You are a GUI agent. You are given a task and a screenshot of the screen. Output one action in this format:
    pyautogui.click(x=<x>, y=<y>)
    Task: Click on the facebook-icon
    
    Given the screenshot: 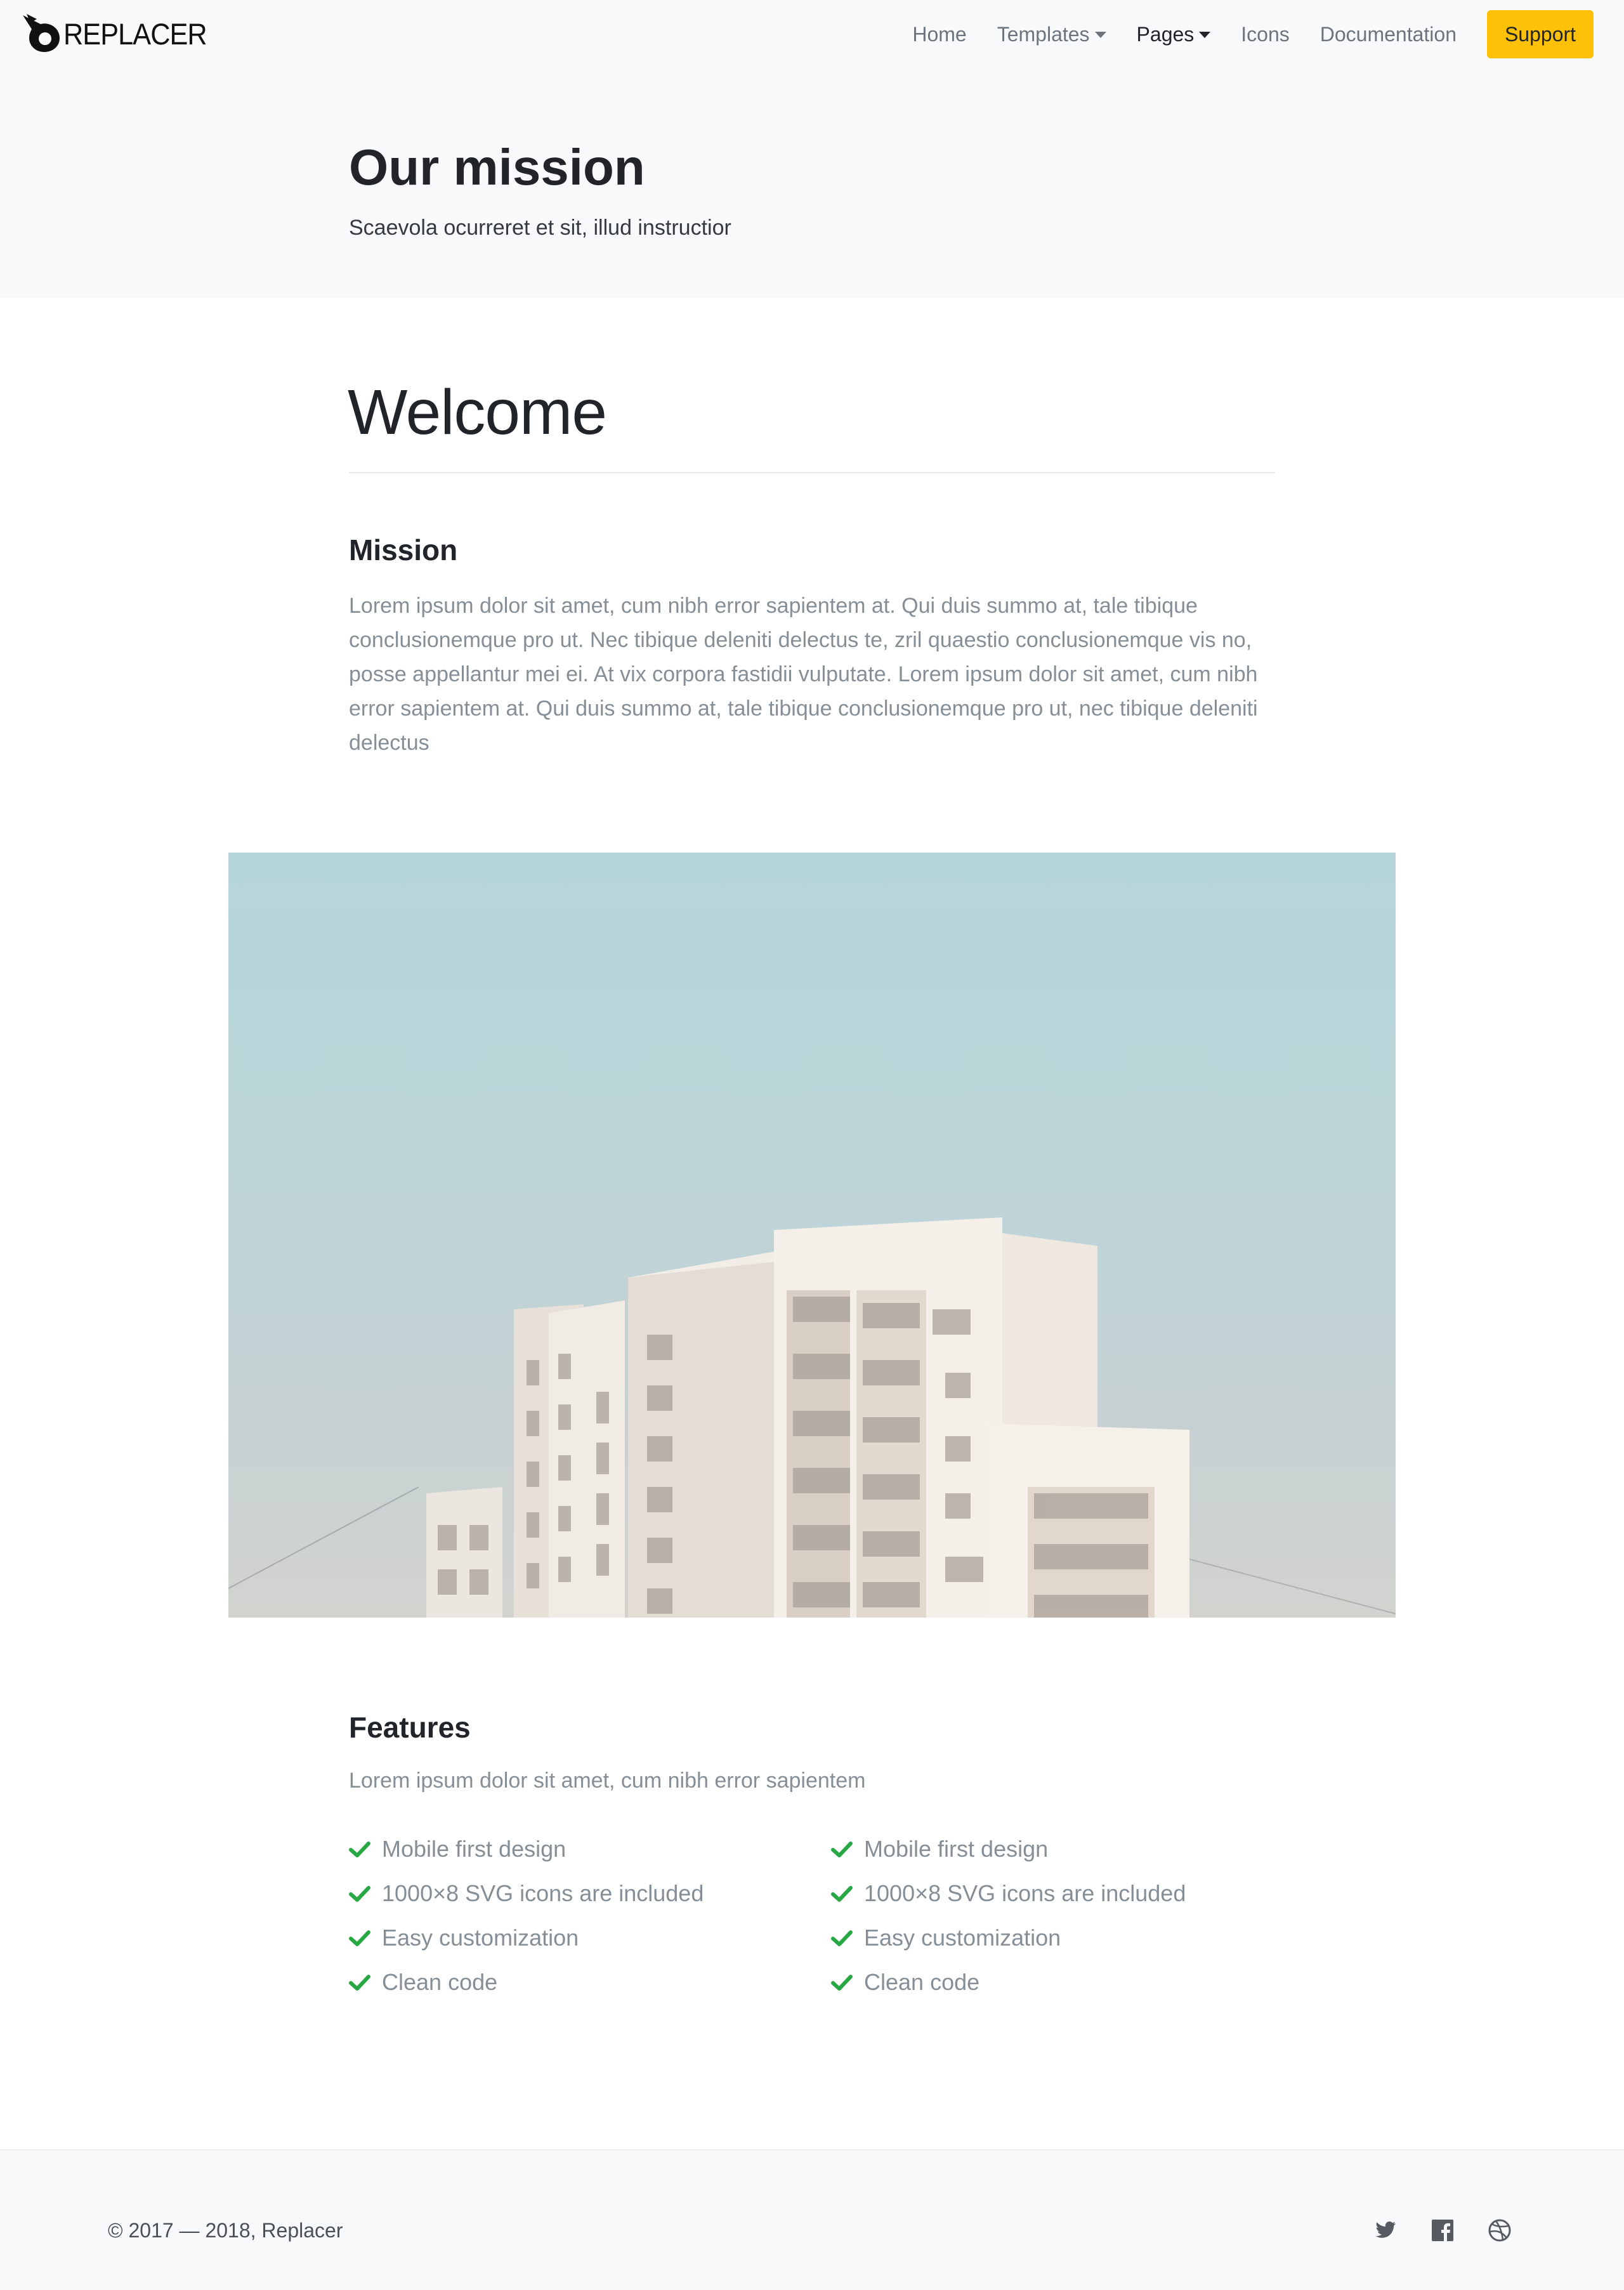 What is the action you would take?
    pyautogui.click(x=1442, y=2230)
    